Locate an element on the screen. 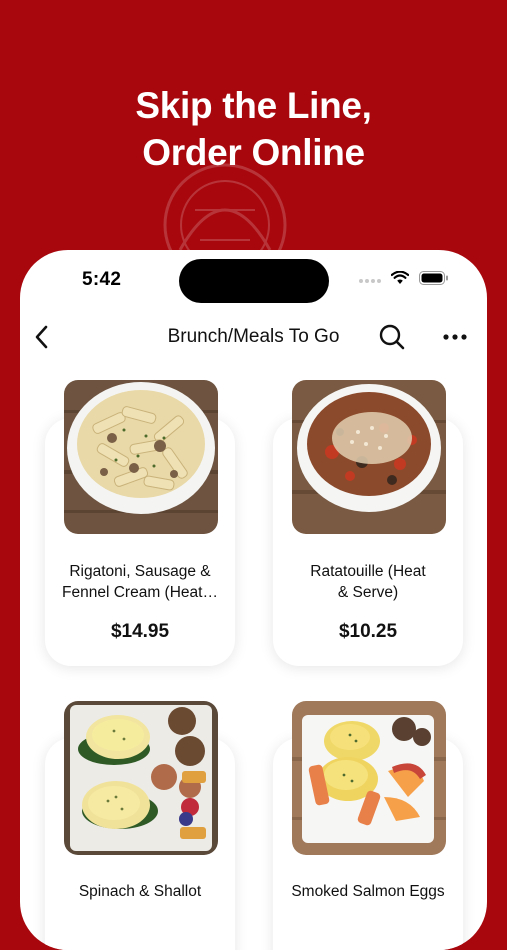 The image size is (507, 950). product-price: $10.25 is located at coordinates (368, 631).